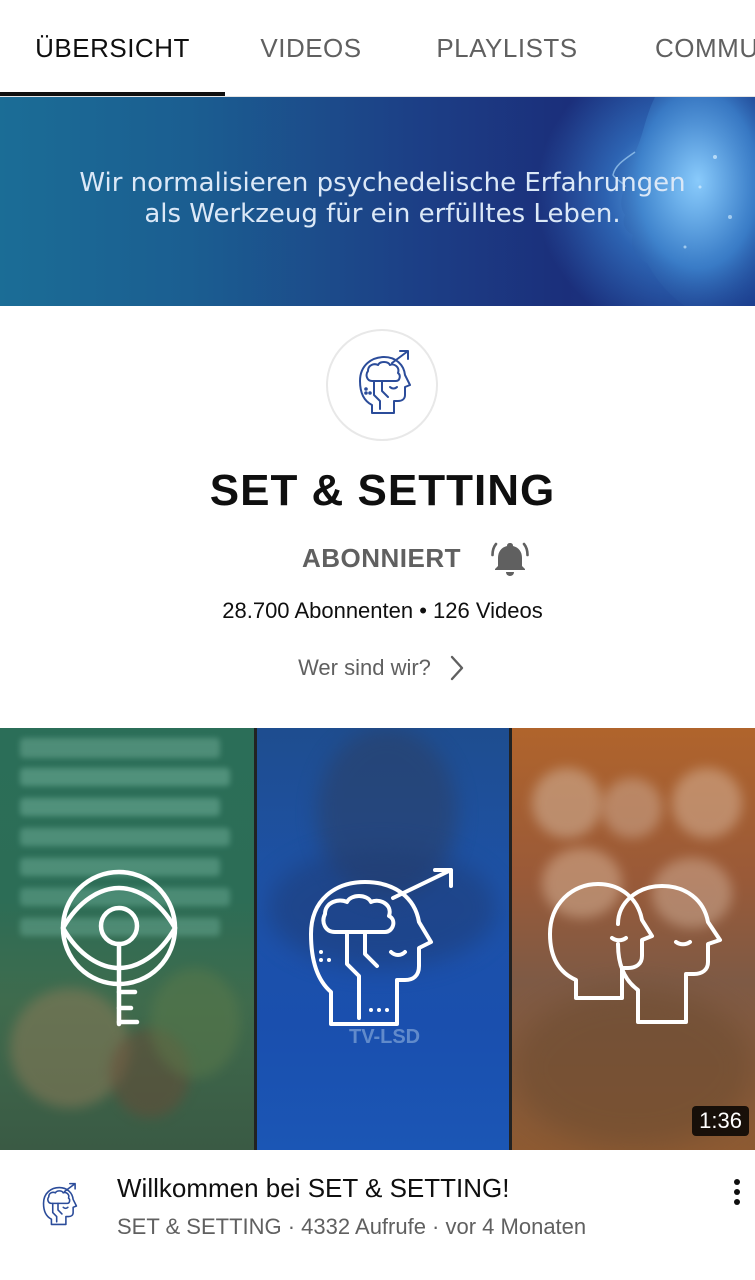  What do you see at coordinates (635, 953) in the screenshot?
I see `two-heads-icon` at bounding box center [635, 953].